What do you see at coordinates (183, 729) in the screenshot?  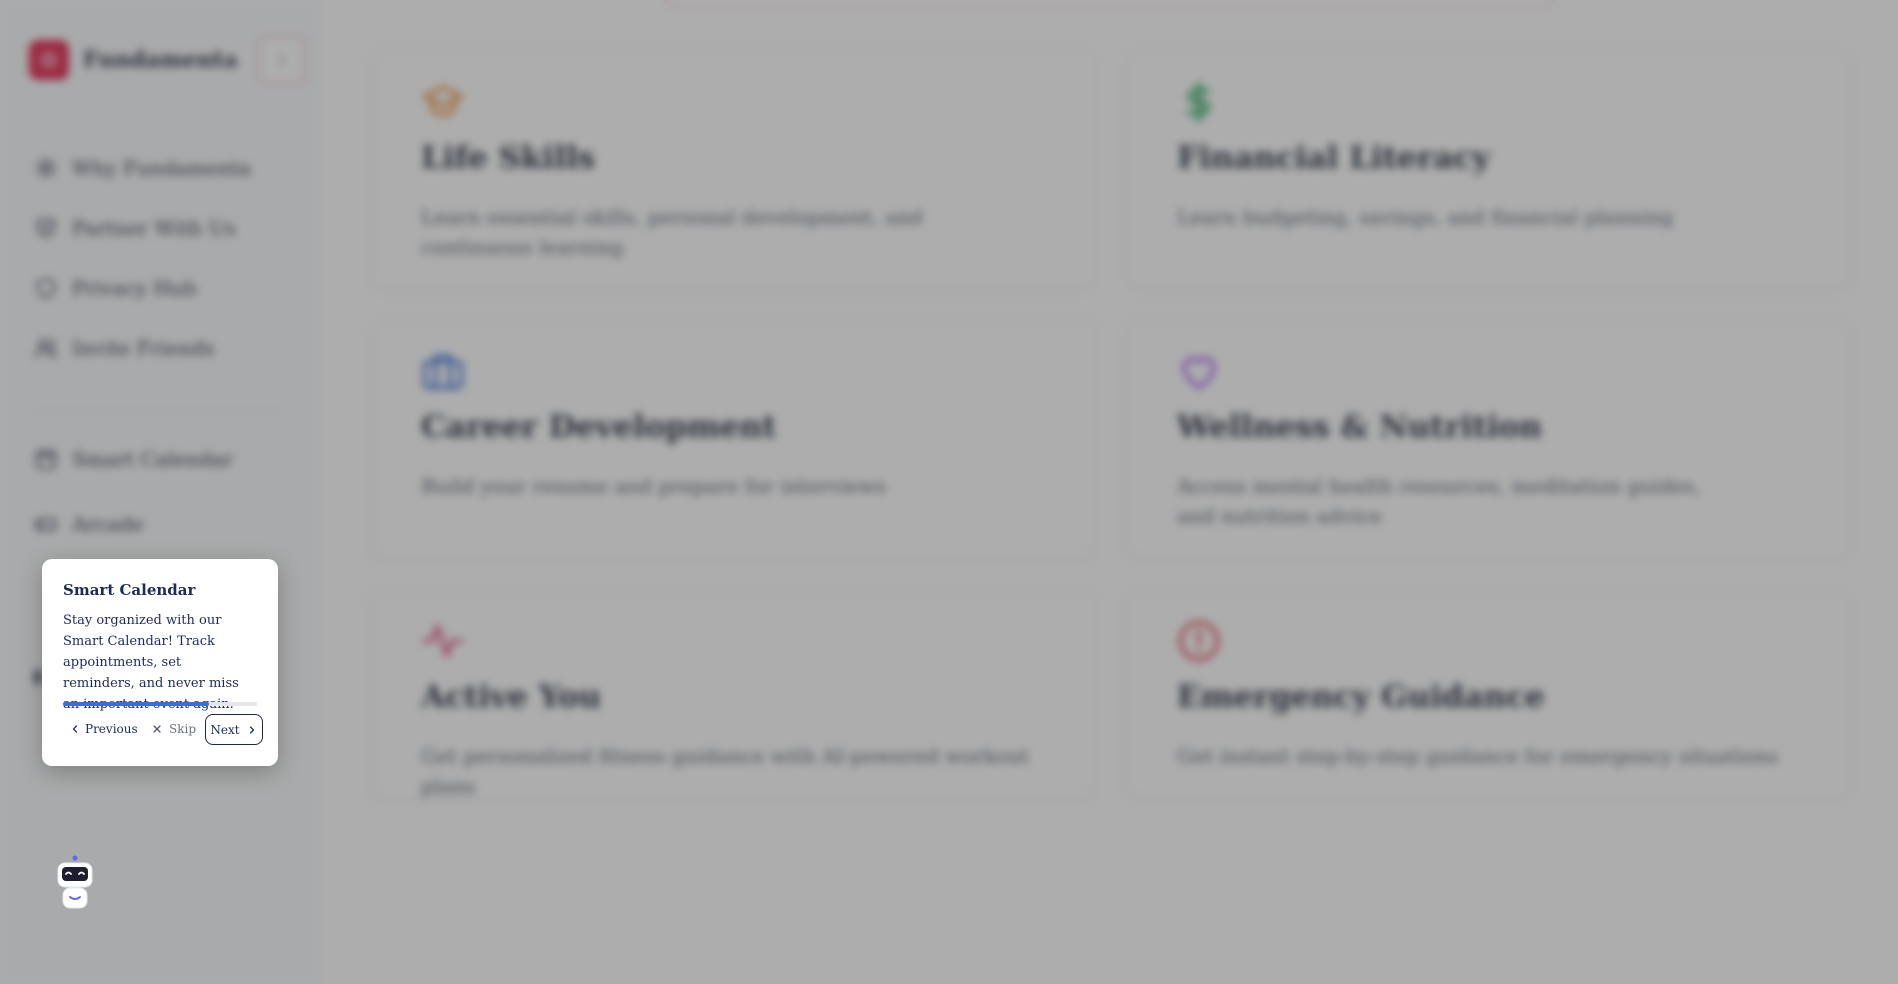 I see `skip-label: Skip` at bounding box center [183, 729].